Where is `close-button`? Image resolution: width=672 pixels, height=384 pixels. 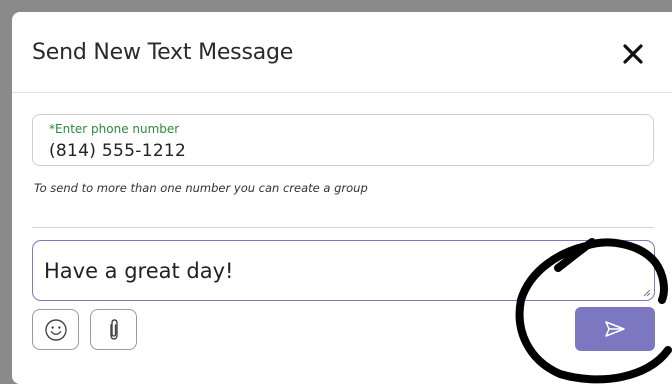
close-button is located at coordinates (633, 54).